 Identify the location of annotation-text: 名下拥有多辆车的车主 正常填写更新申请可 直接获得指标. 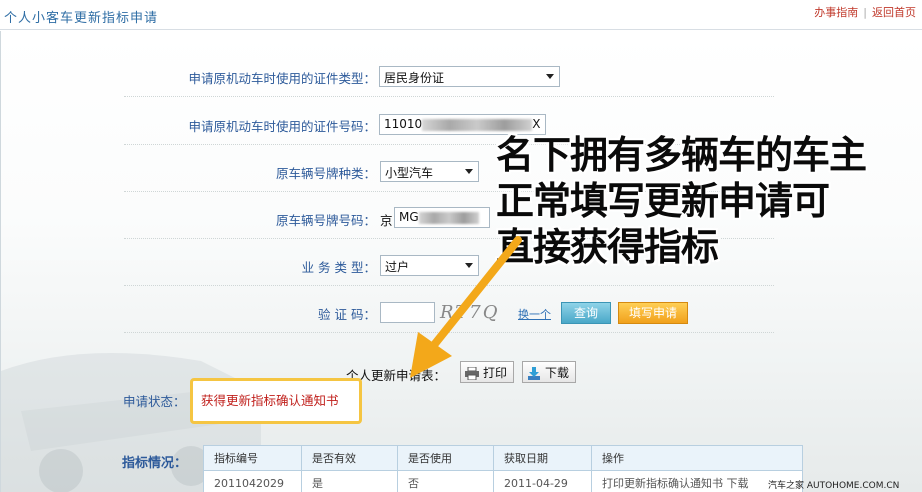
(681, 201).